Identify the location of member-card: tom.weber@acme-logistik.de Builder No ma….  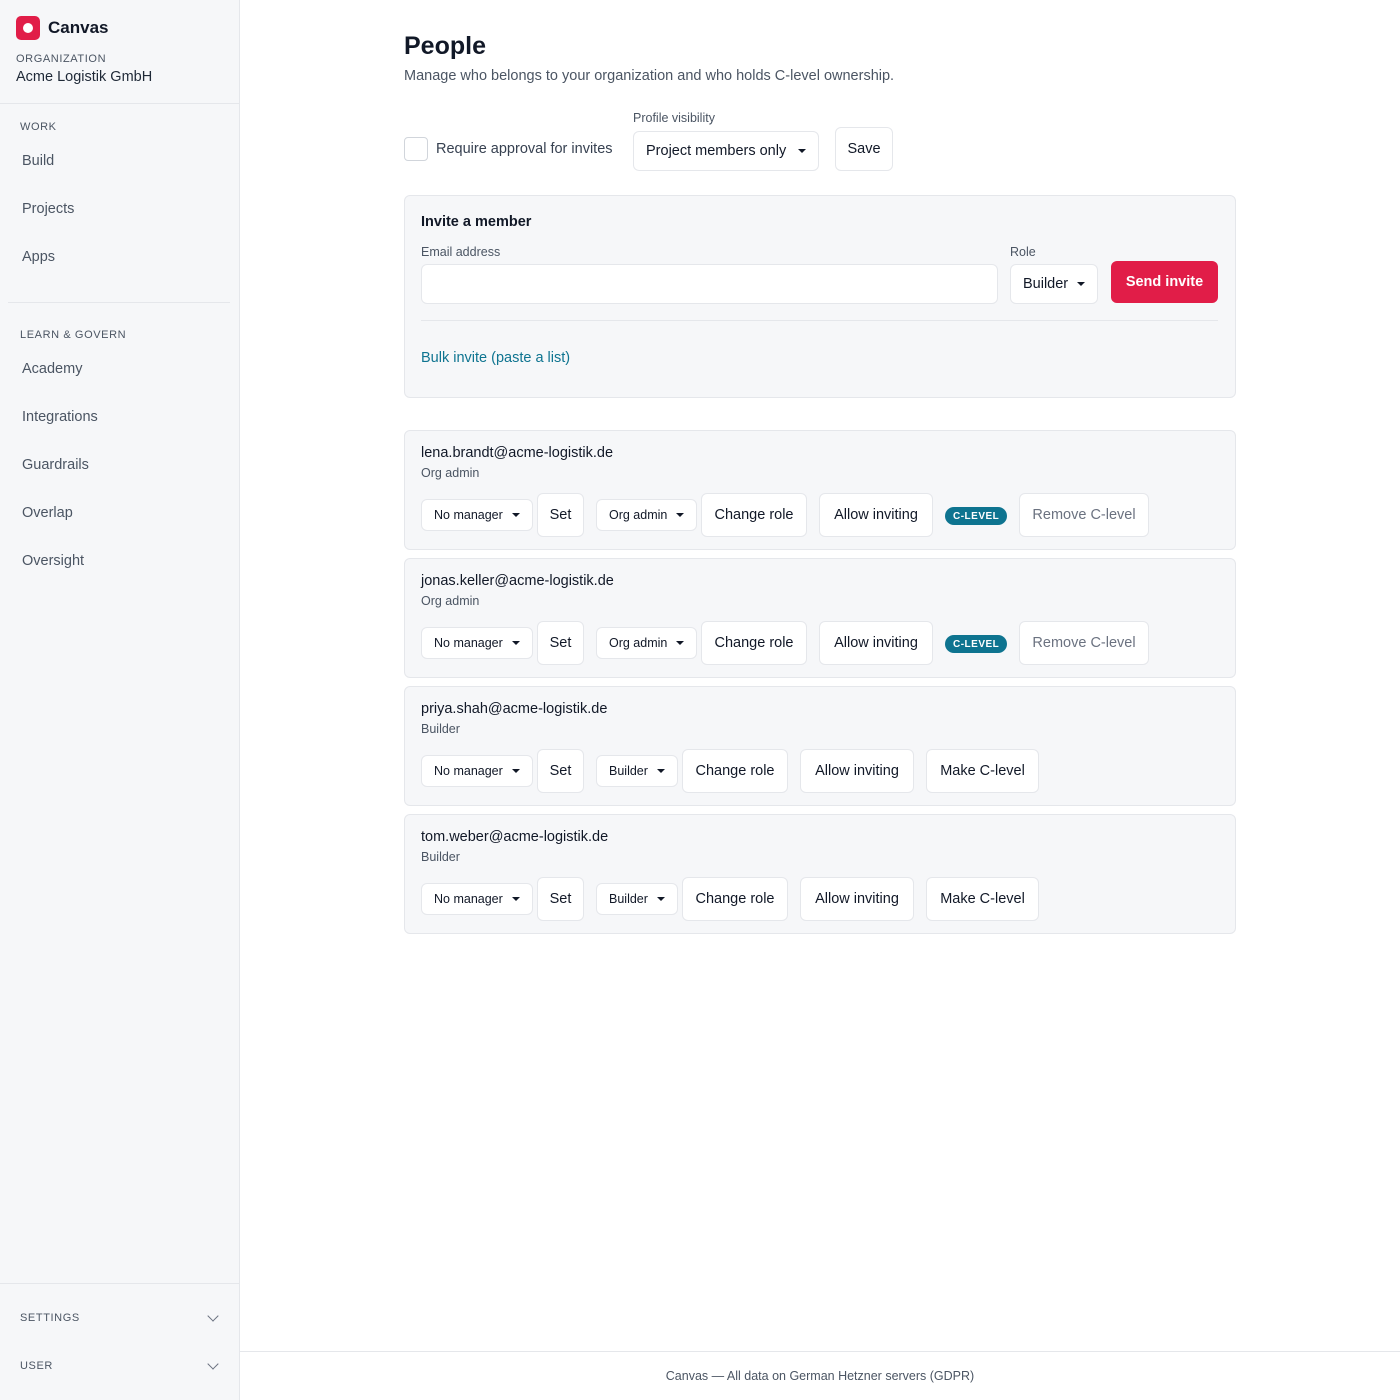
(820, 874).